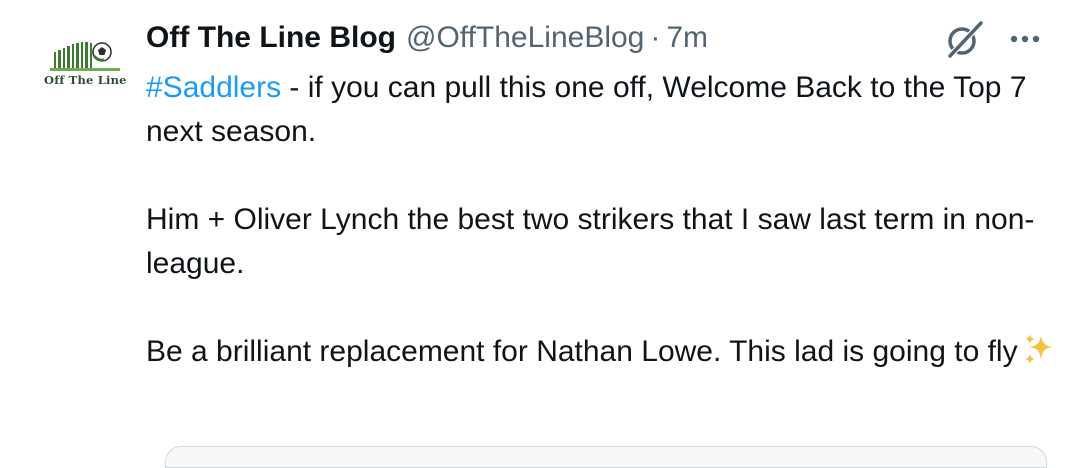 Image resolution: width=1079 pixels, height=468 pixels. What do you see at coordinates (525, 38) in the screenshot?
I see `user-handle: @OffTheLineBlog` at bounding box center [525, 38].